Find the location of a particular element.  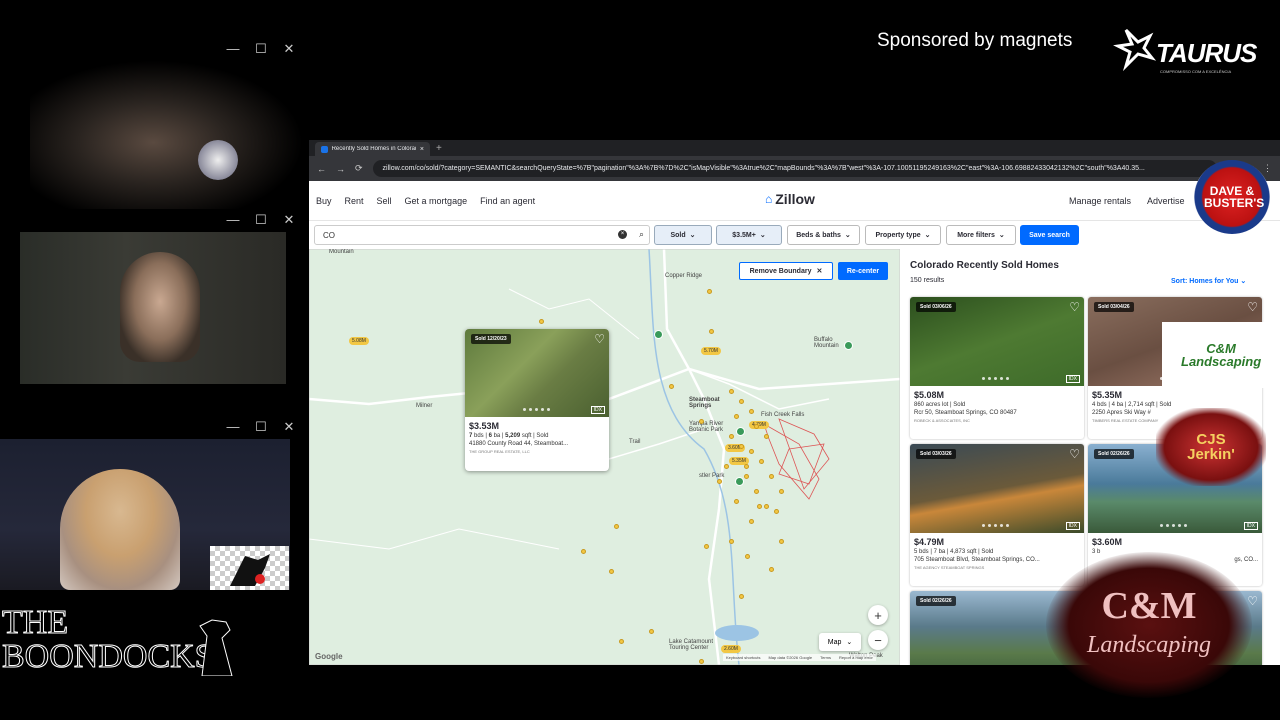

terms-link: Terms is located at coordinates (825, 657).